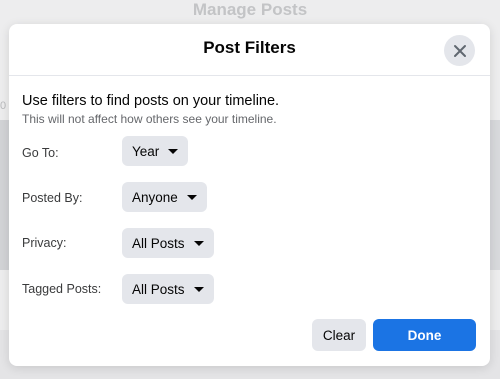  I want to click on dialog-title: Post Filters, so click(249, 47).